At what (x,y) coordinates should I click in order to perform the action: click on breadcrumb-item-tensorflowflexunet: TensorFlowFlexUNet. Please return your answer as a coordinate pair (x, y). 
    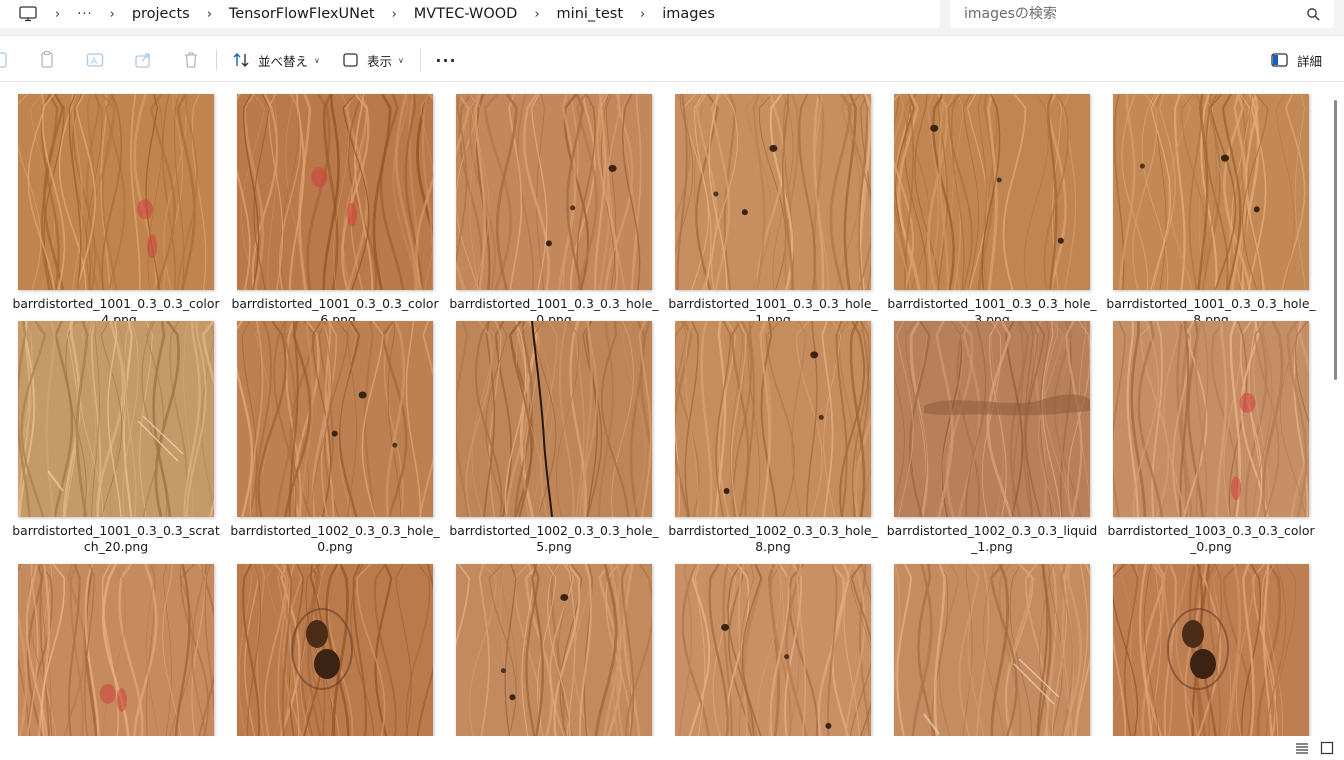
    Looking at the image, I should click on (302, 14).